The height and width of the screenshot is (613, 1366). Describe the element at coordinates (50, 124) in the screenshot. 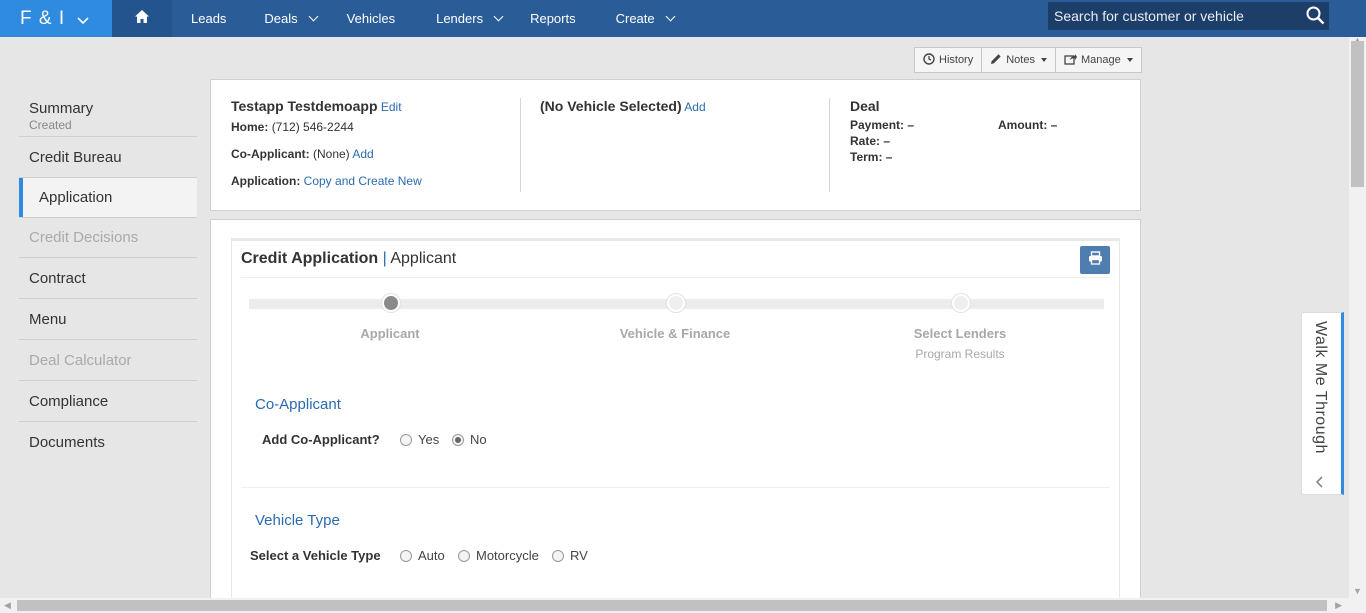

I see `summary-status: Created` at that location.